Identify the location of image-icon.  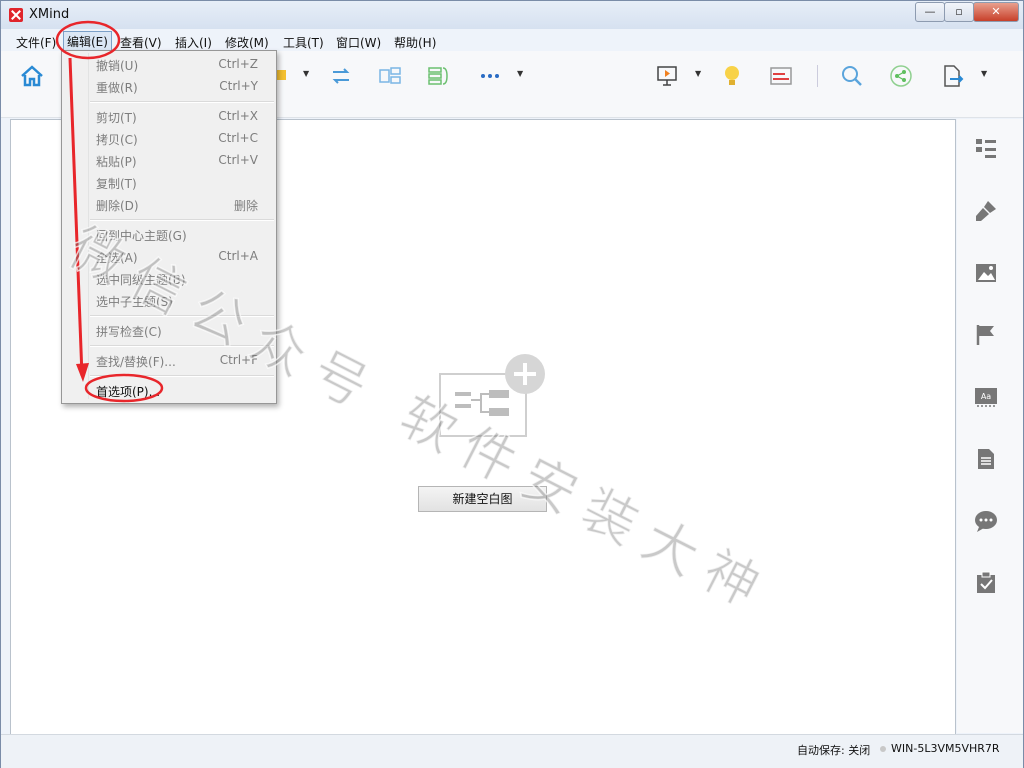
(986, 273).